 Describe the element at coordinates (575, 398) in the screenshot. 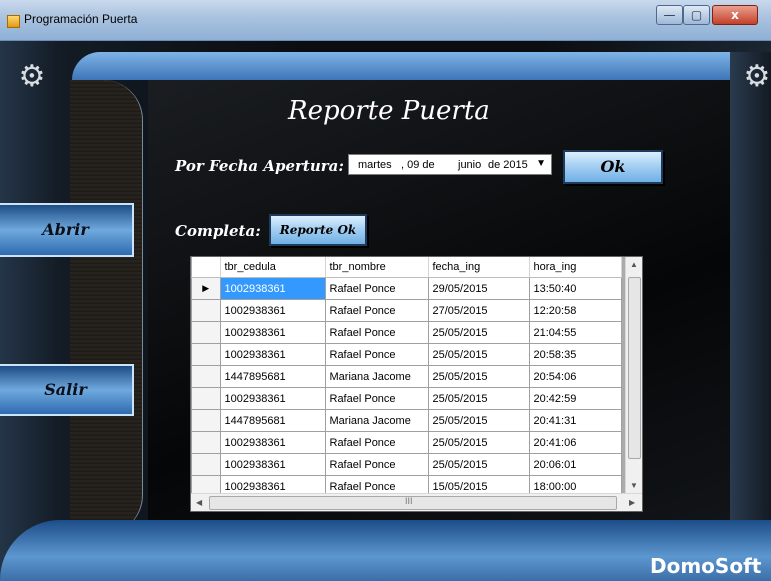

I see `table-cell: 20:42:59` at that location.